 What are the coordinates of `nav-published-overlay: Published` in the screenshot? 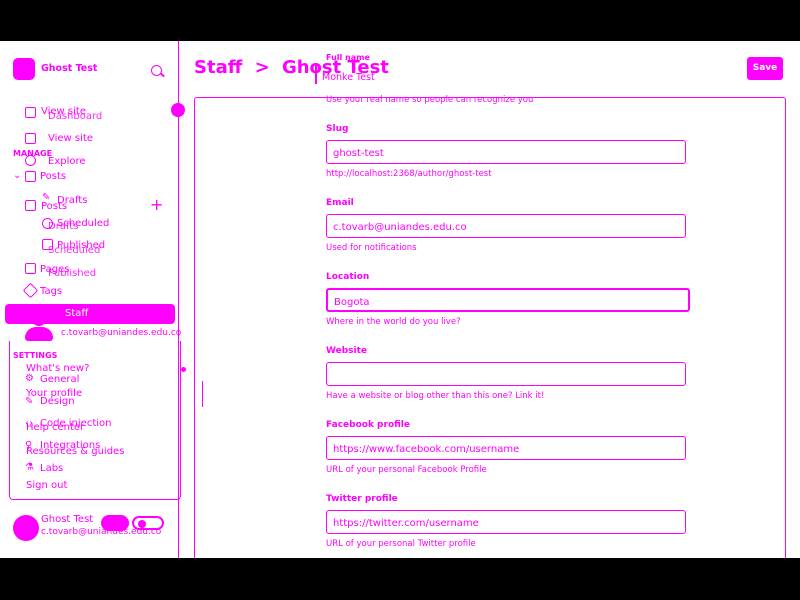 It's located at (72, 273).